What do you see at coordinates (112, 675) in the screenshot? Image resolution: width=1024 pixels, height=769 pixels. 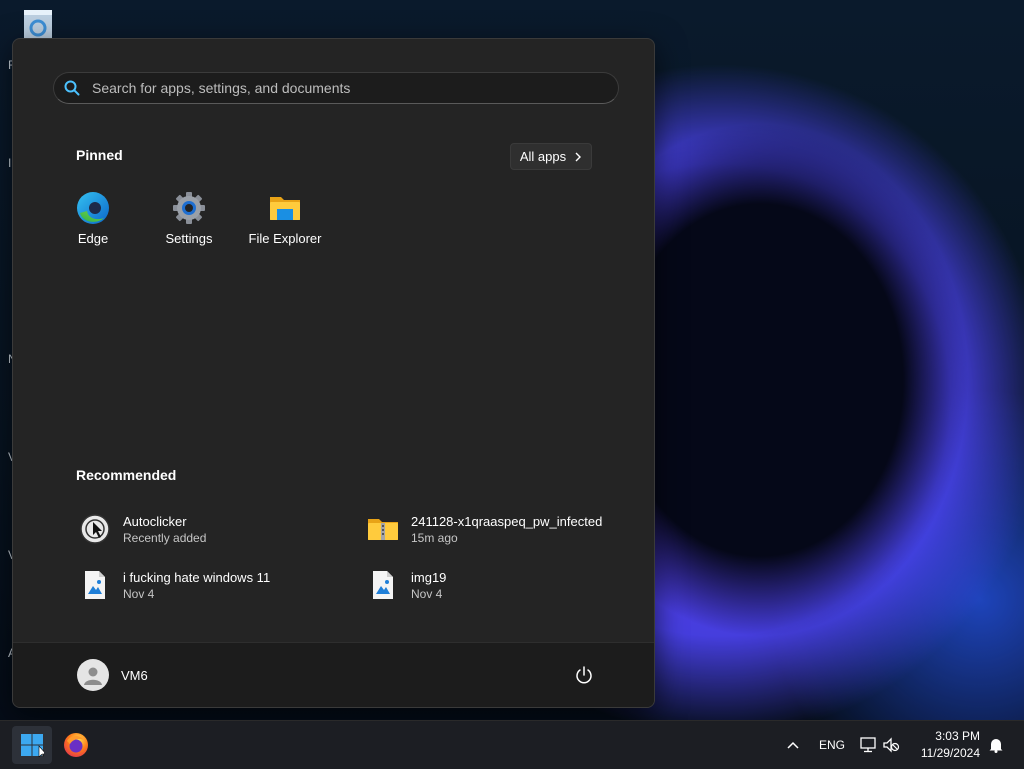 I see `user-account-button: VM6` at bounding box center [112, 675].